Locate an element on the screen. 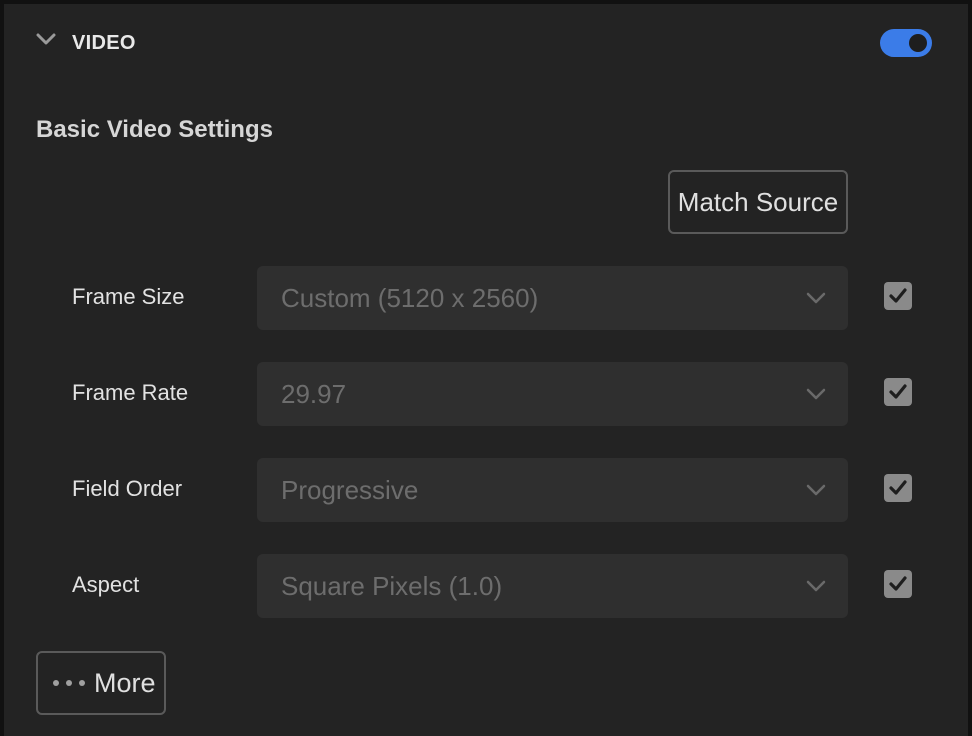 The height and width of the screenshot is (736, 972). aspect-select: Square Pixels (1.0) is located at coordinates (552, 586).